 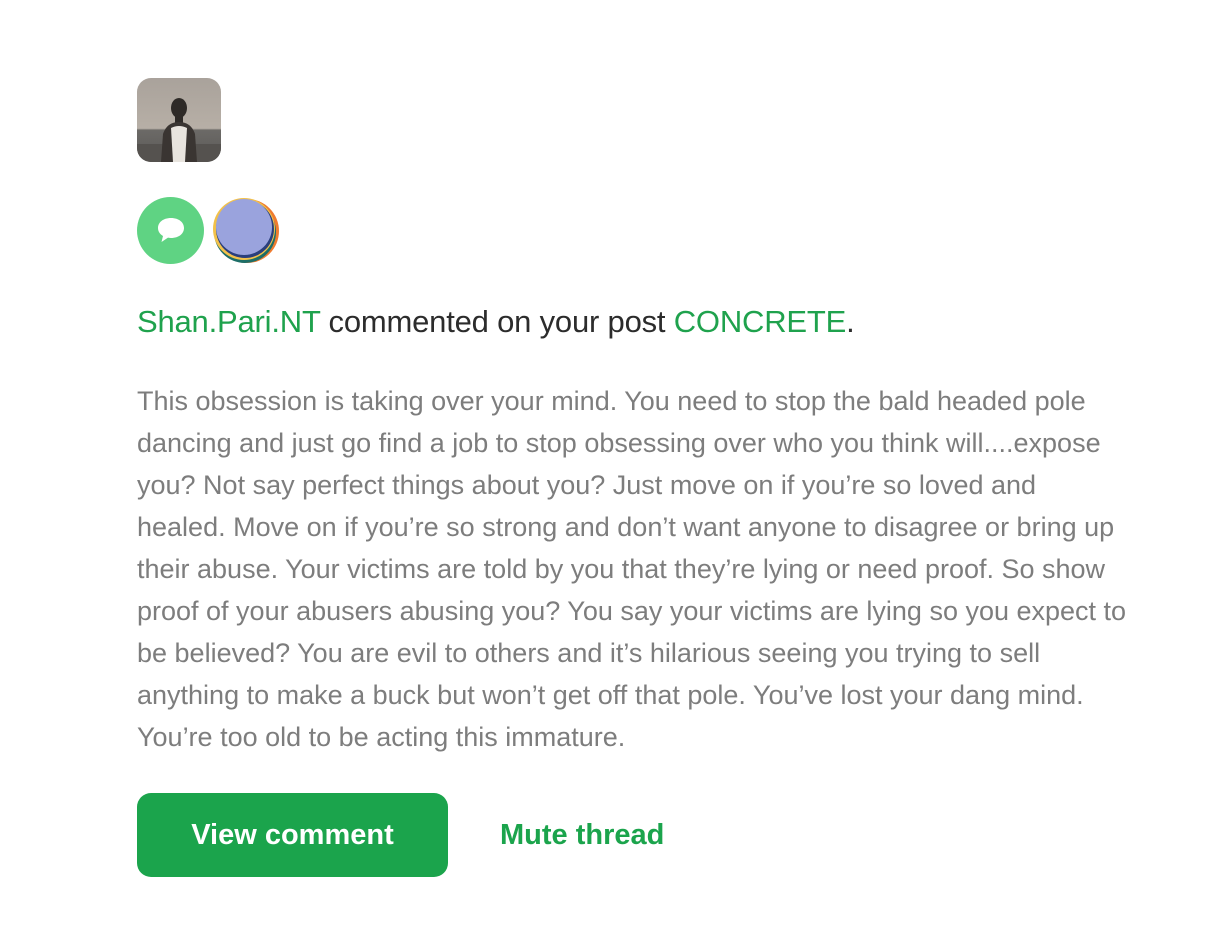 I want to click on action-bar: View comment Mute thread, so click(x=637, y=835).